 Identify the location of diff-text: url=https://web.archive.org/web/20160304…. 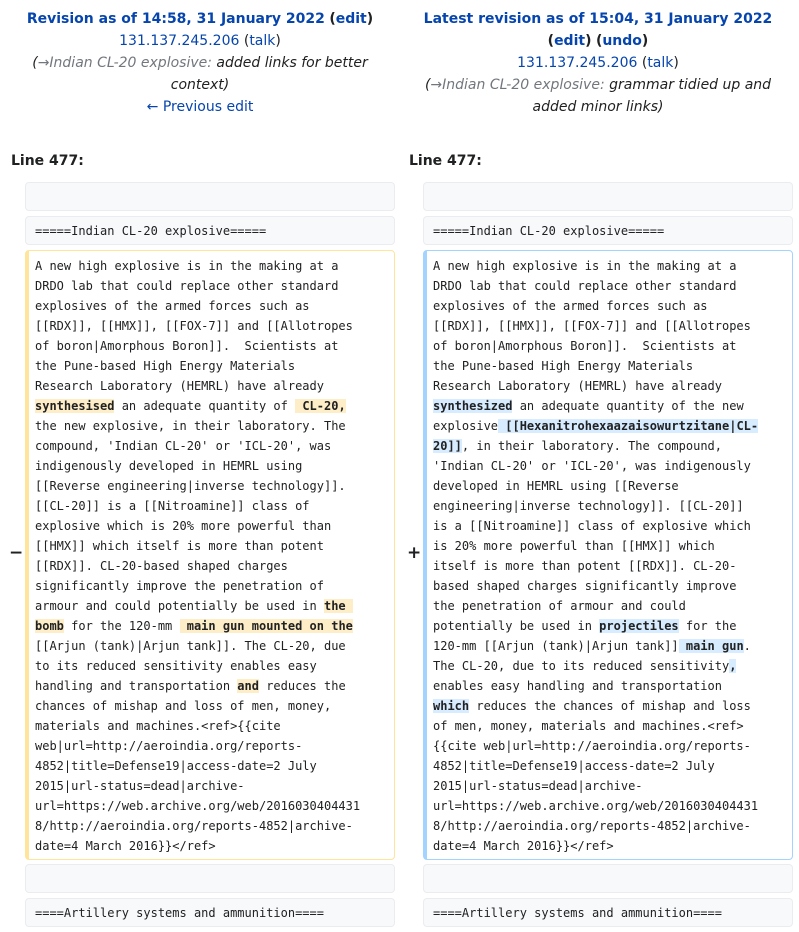
(596, 806).